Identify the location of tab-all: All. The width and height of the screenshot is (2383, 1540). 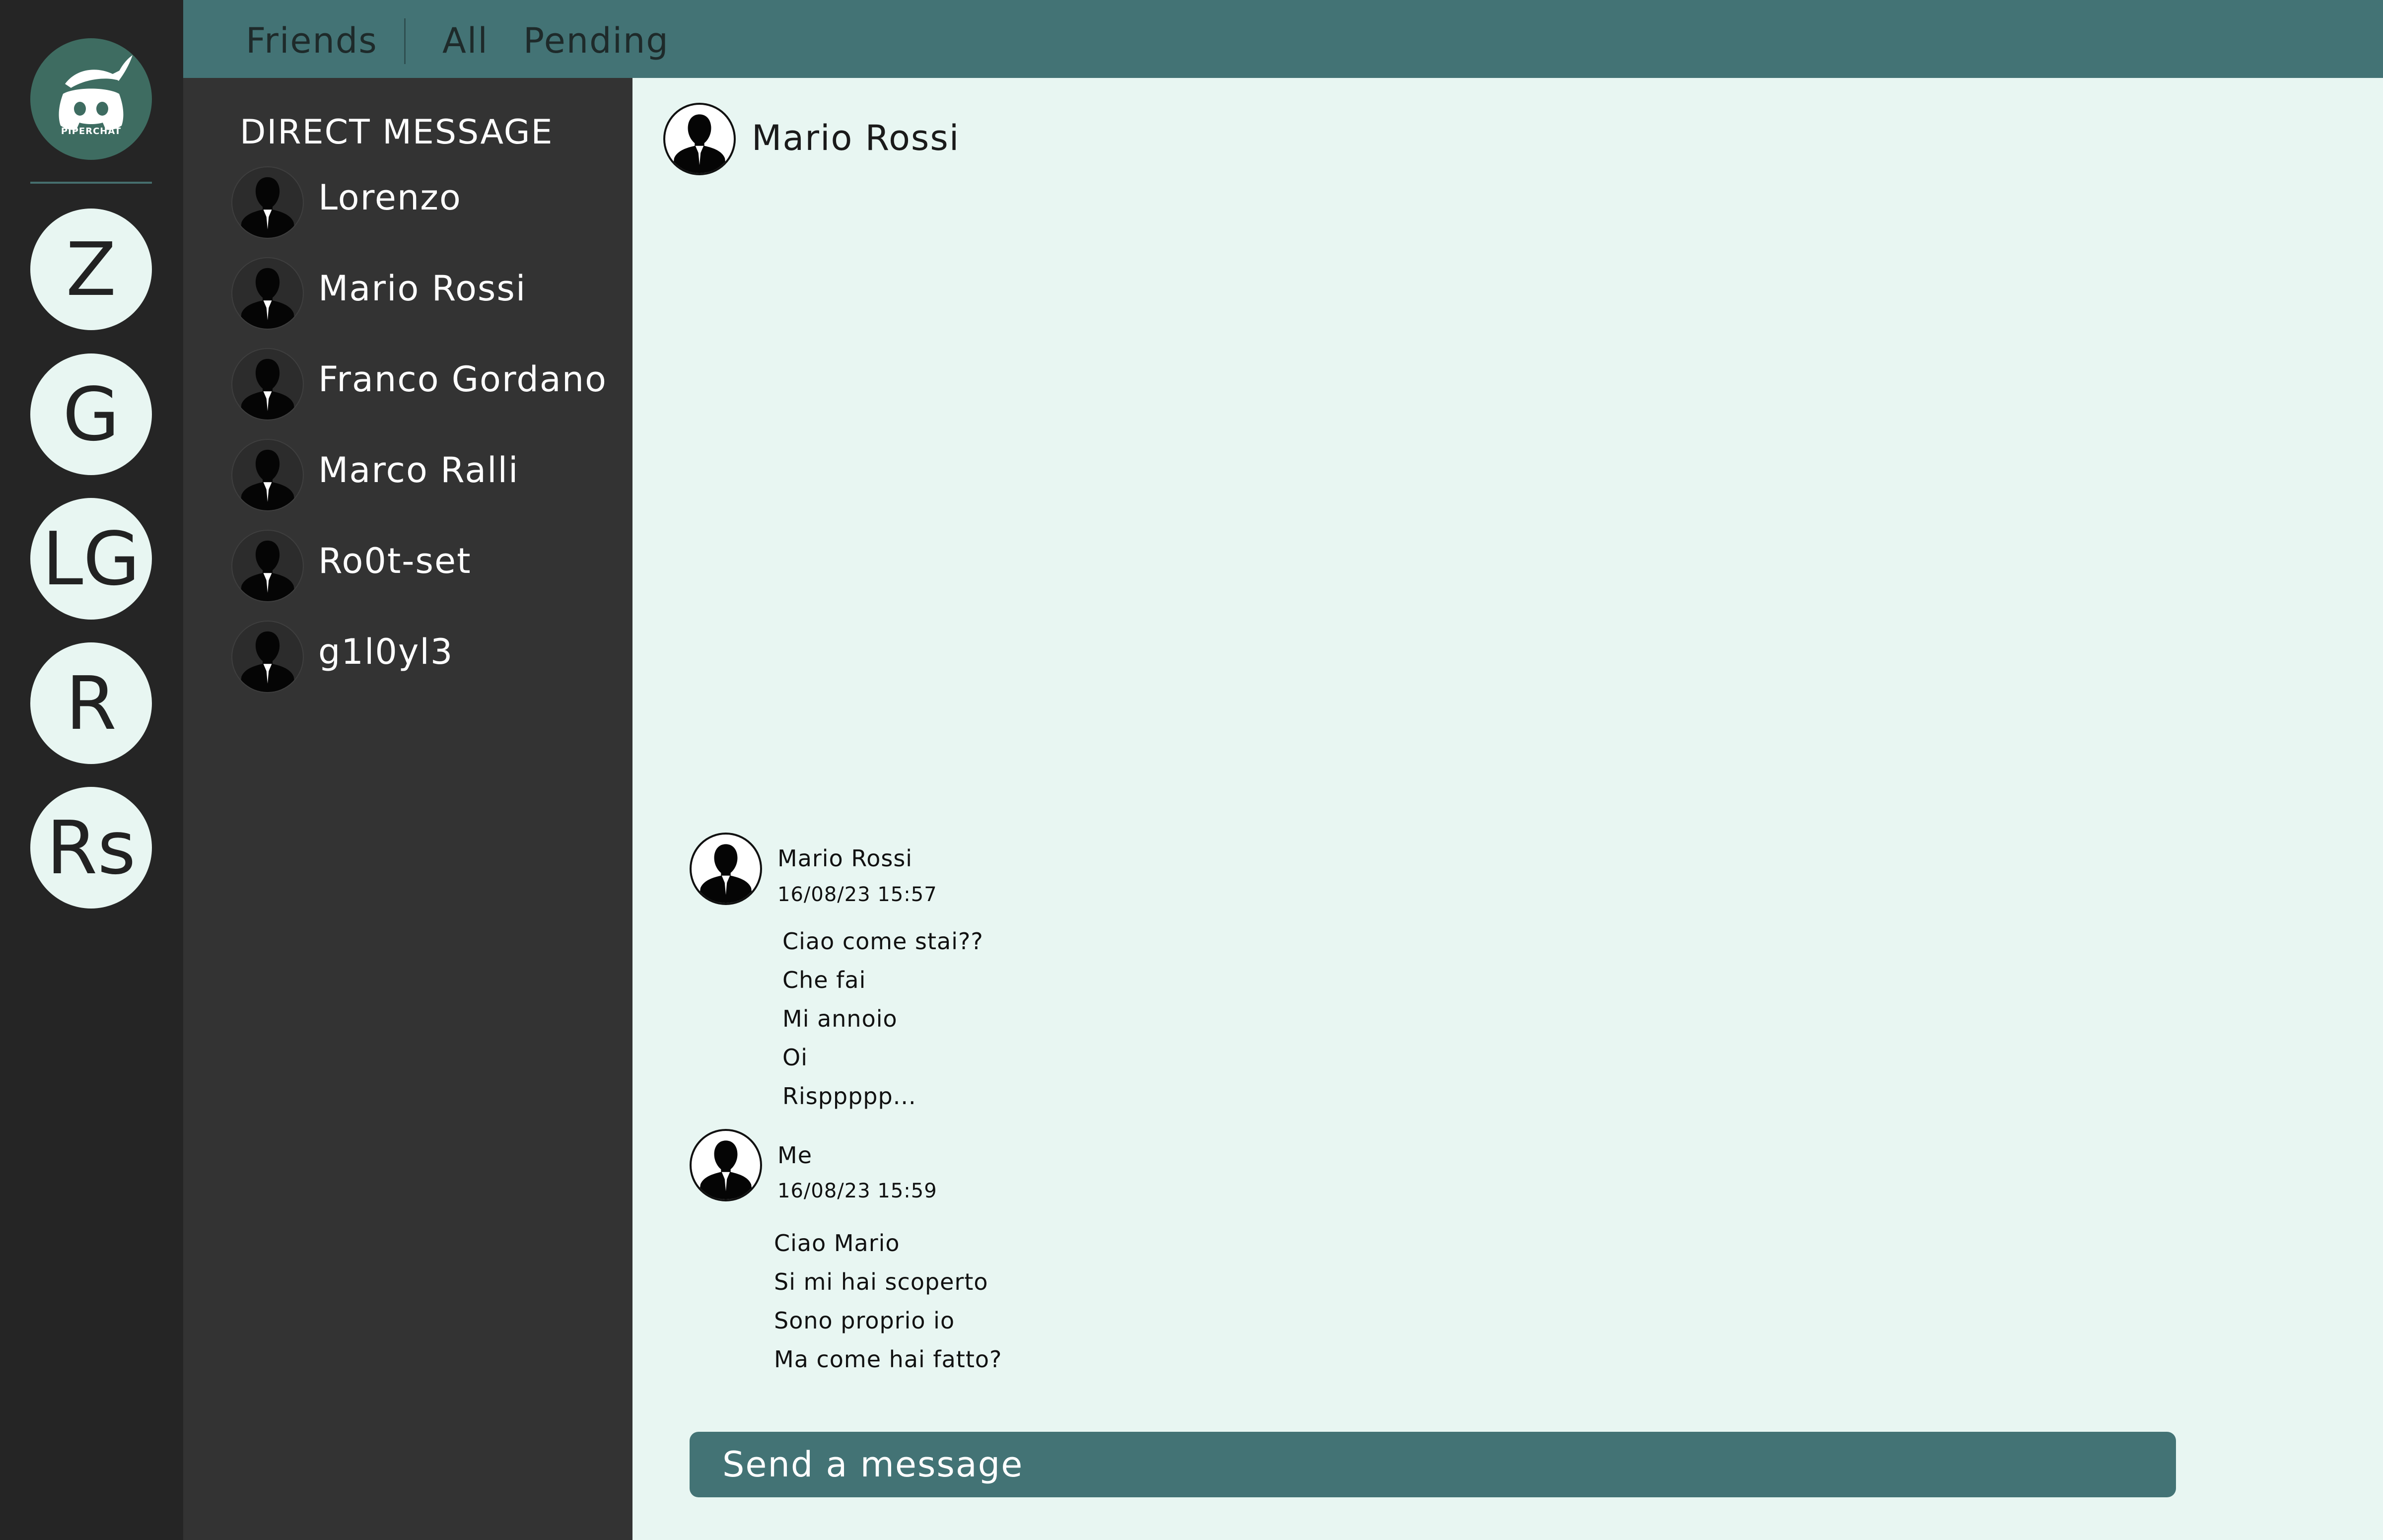
(465, 41).